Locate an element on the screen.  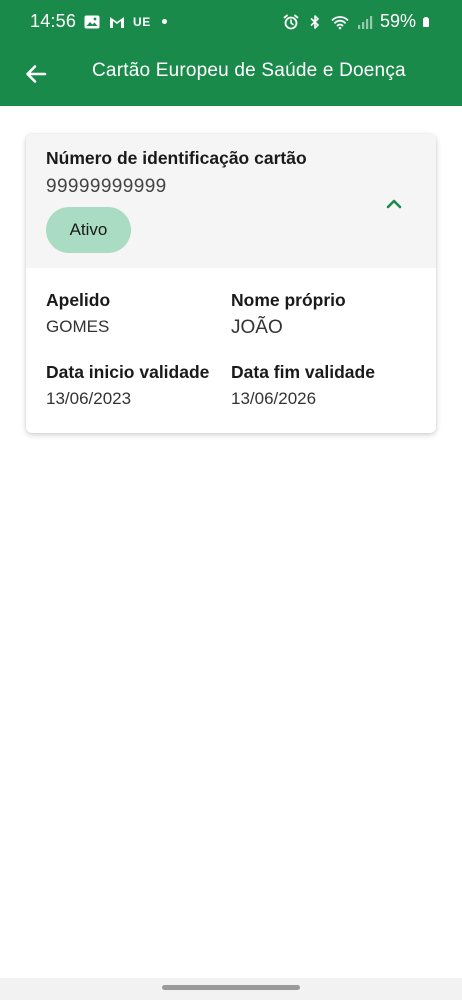
home-indicator is located at coordinates (231, 987).